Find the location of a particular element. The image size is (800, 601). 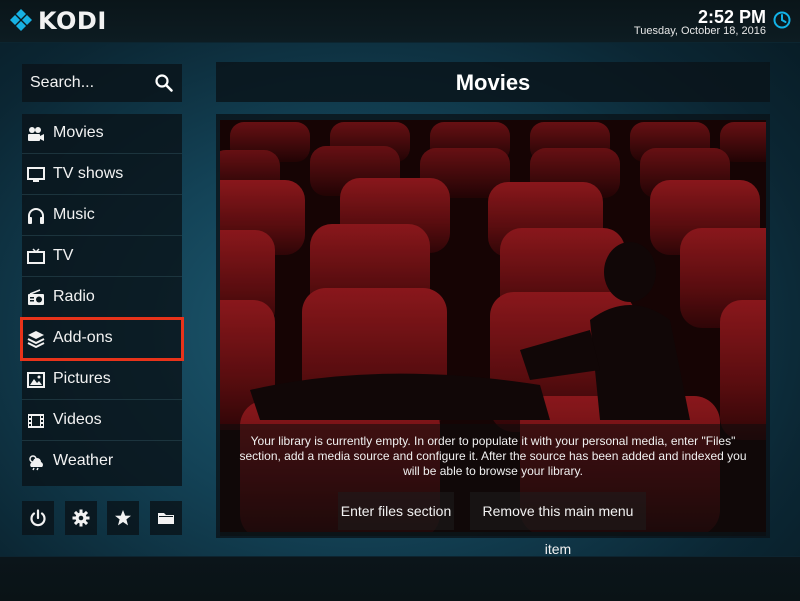

weather-icon is located at coordinates (36, 463).